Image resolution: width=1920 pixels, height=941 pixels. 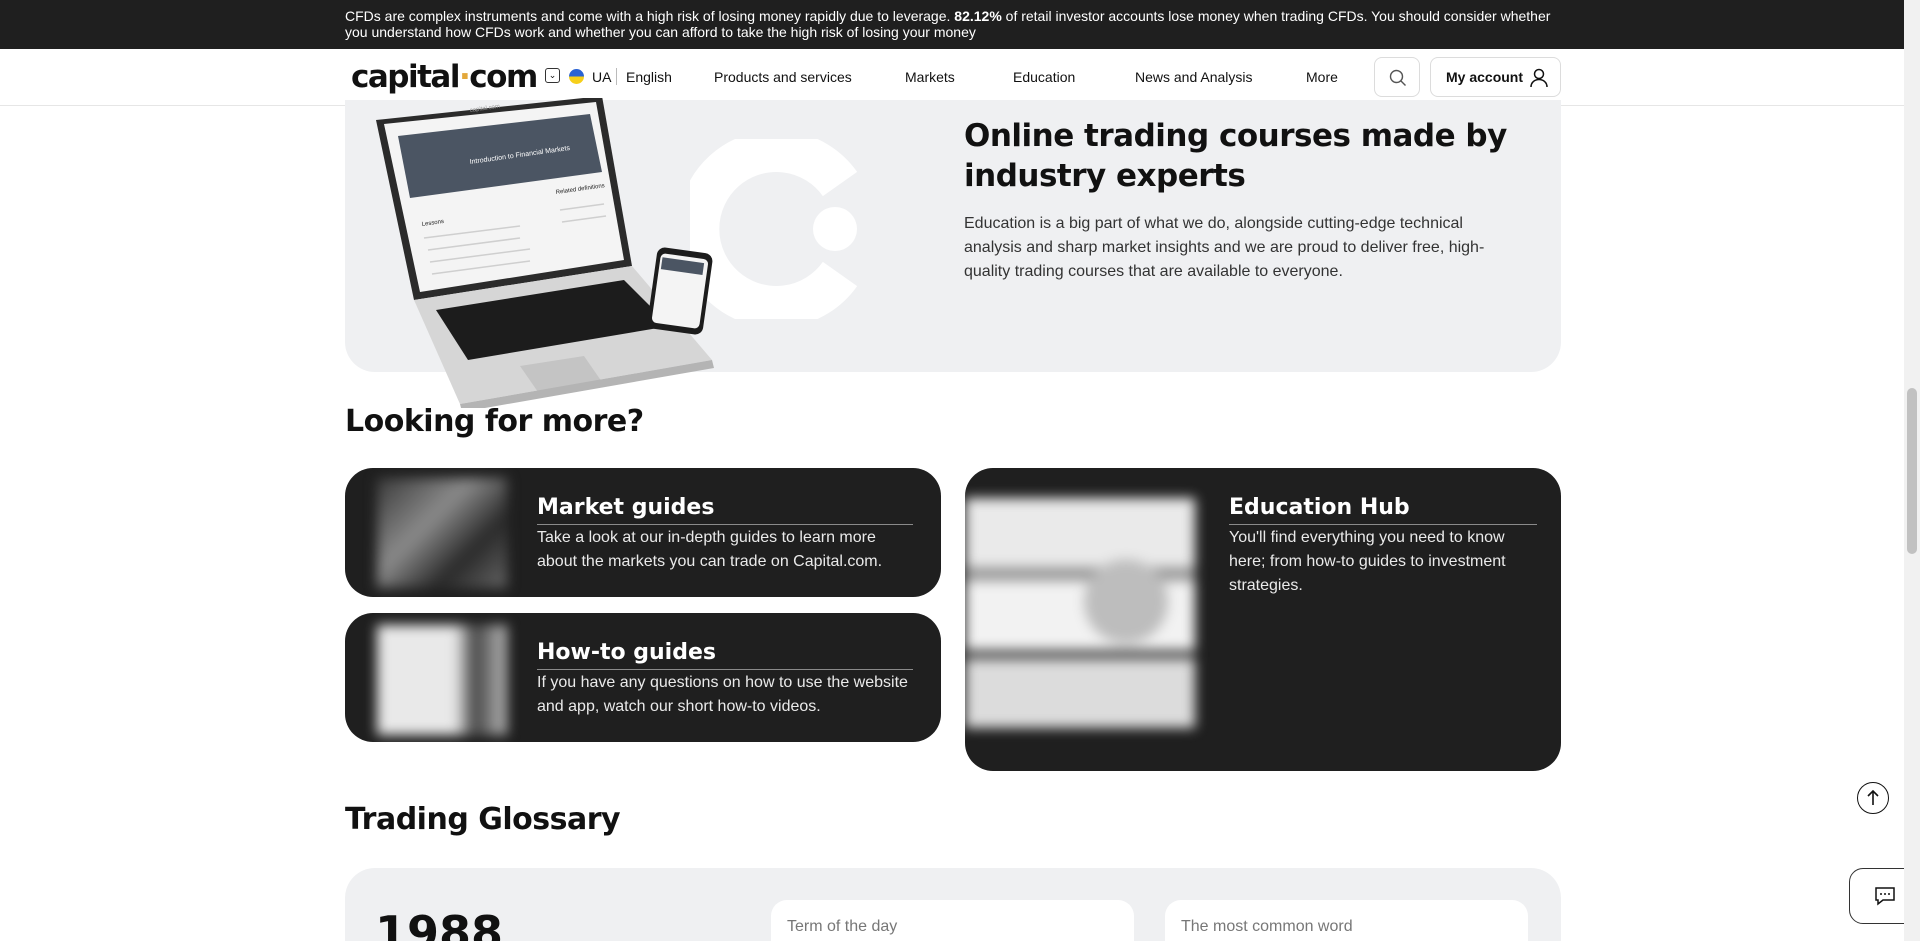 I want to click on how-to-guides-title: How-to guides, so click(x=626, y=652).